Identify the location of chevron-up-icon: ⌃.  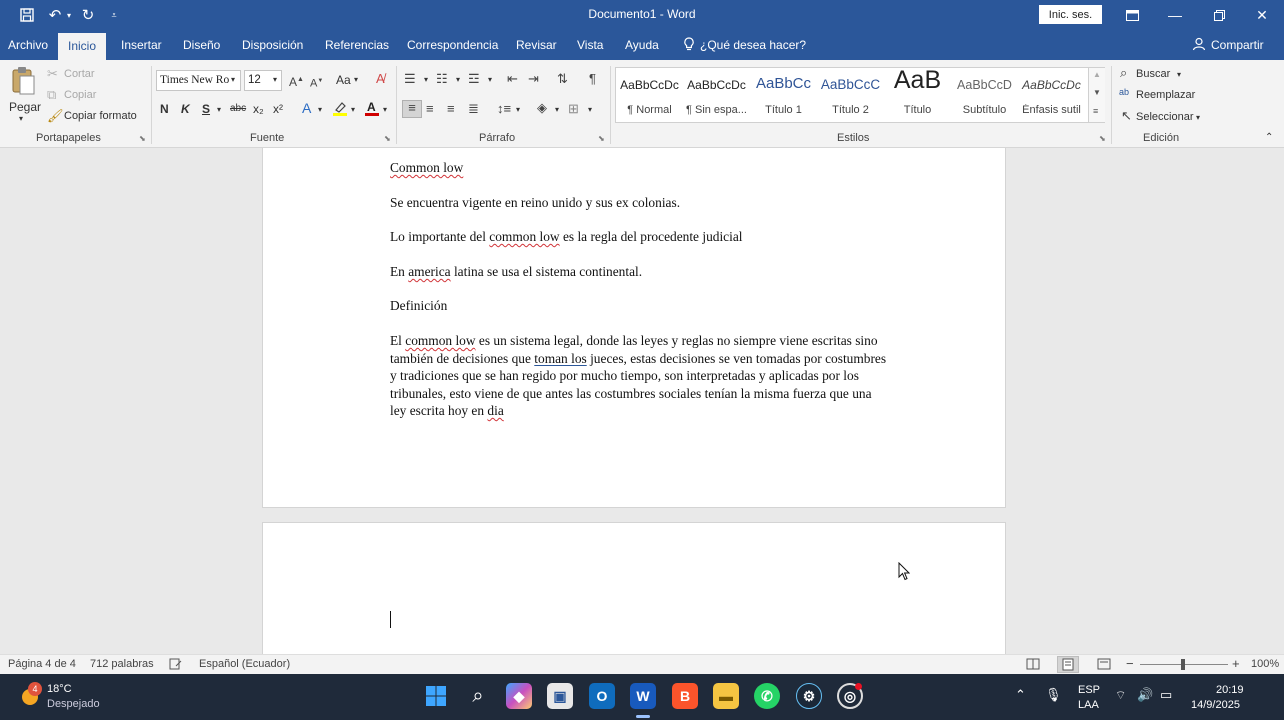
(1020, 695).